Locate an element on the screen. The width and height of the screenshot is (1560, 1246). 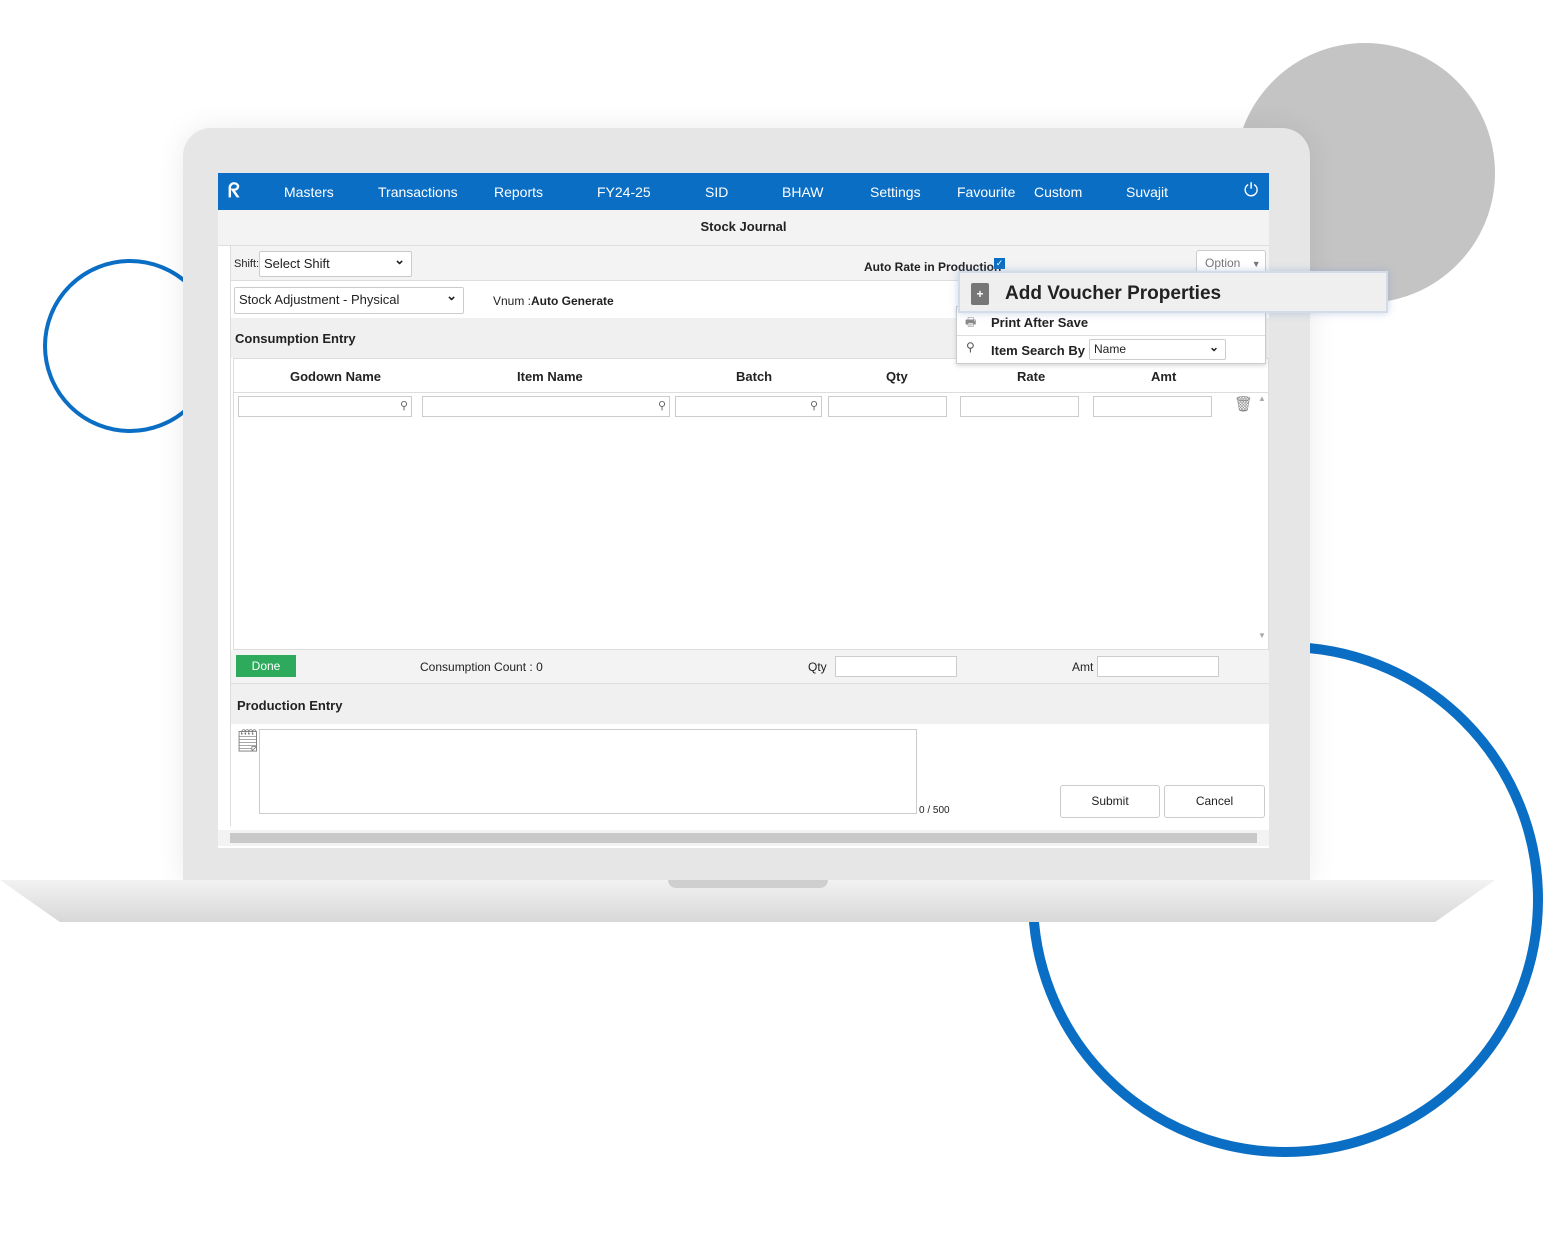
option-label: Option is located at coordinates (1223, 263).